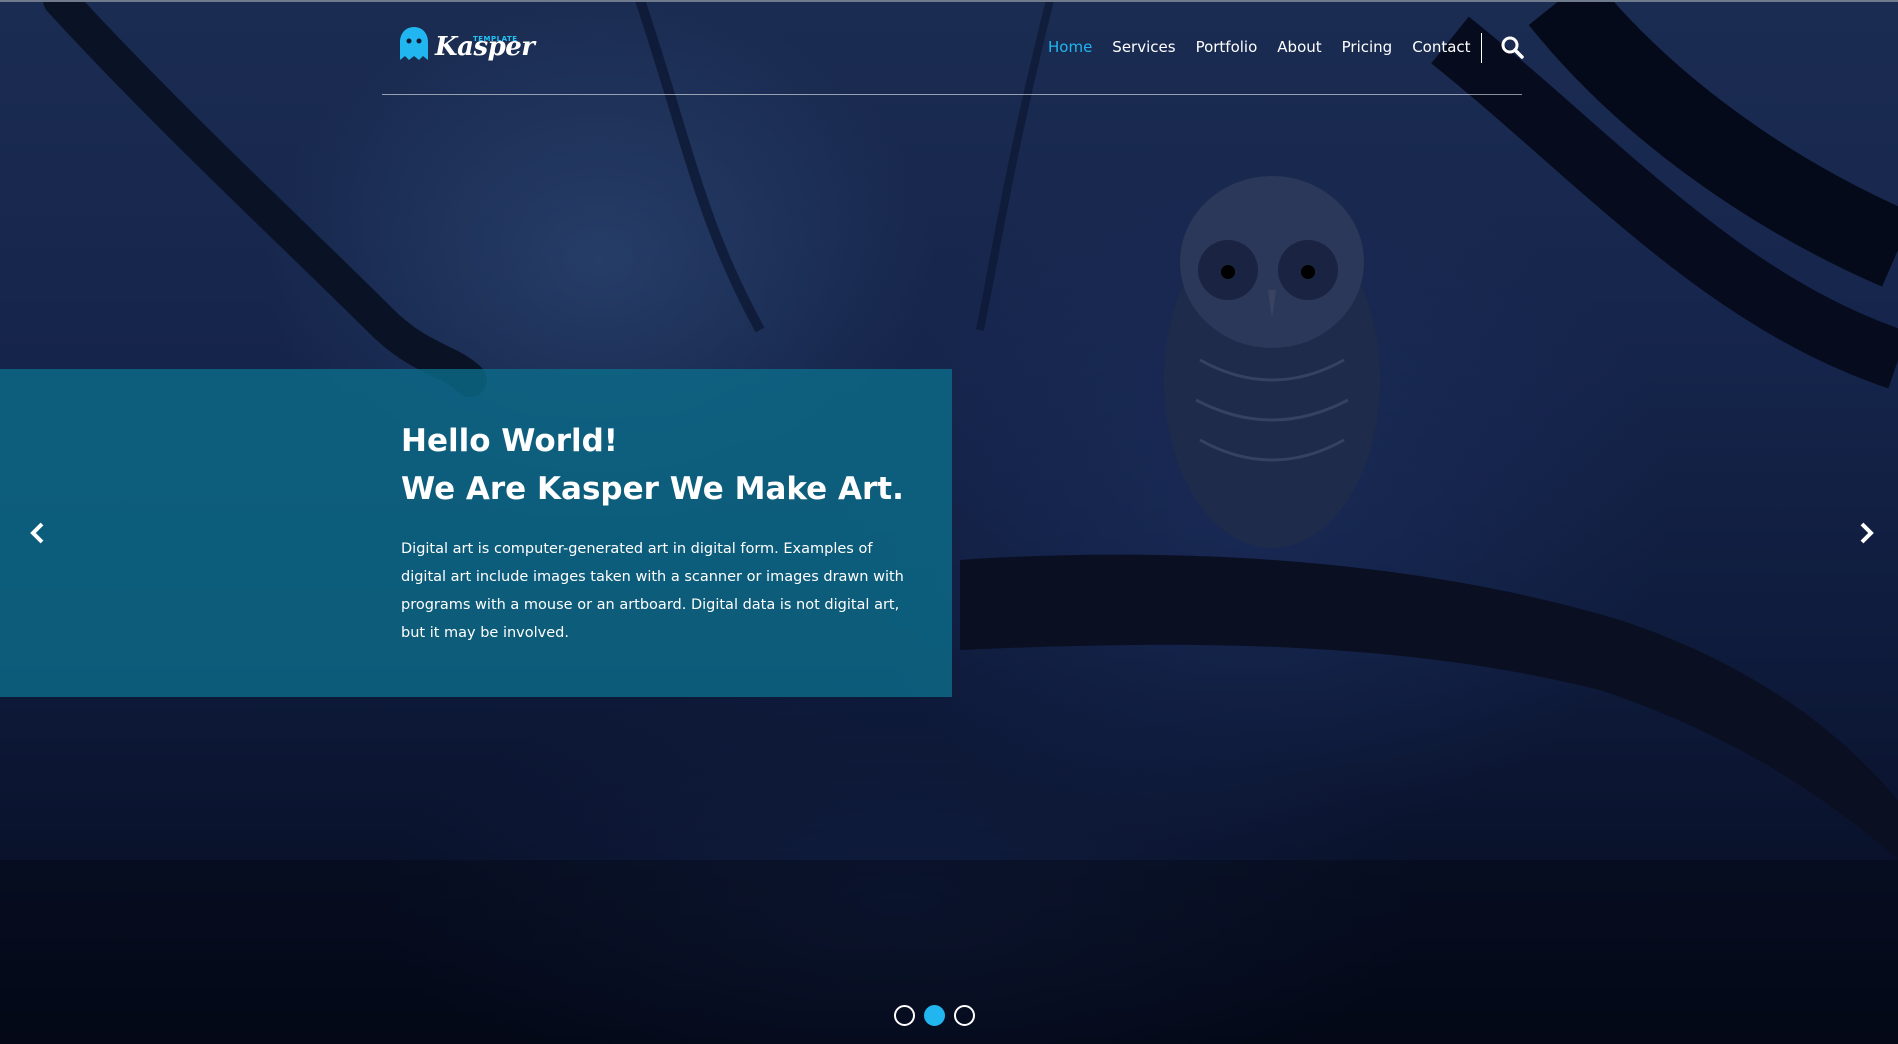 The image size is (1898, 1044). What do you see at coordinates (1070, 47) in the screenshot?
I see `nav-home: Home` at bounding box center [1070, 47].